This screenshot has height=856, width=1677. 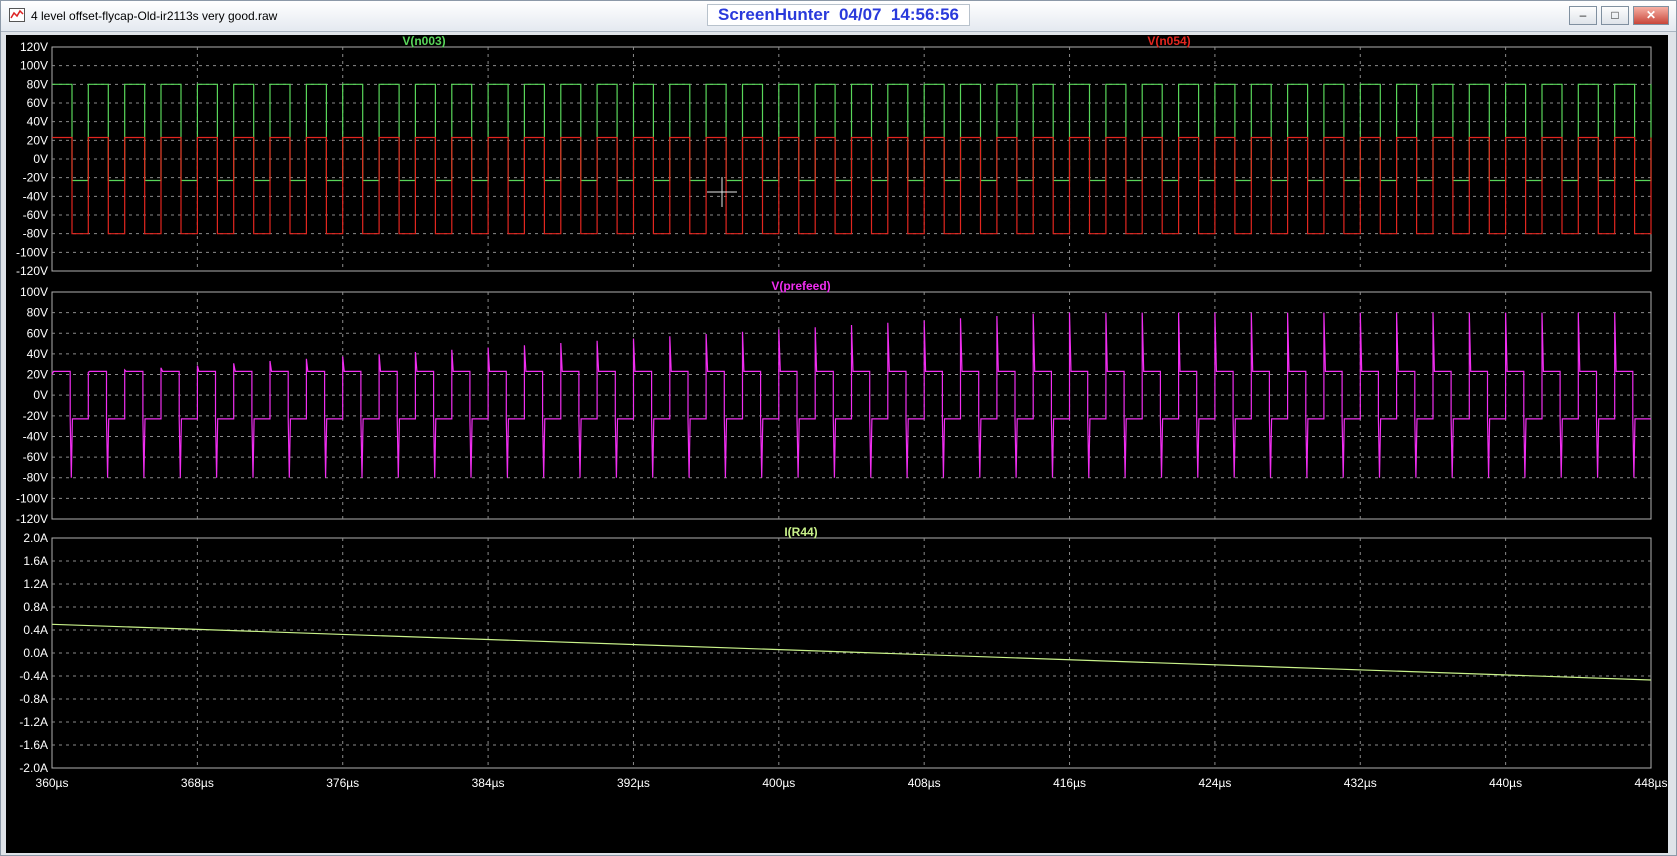 What do you see at coordinates (488, 783) in the screenshot?
I see `x-tick-label: 384µs` at bounding box center [488, 783].